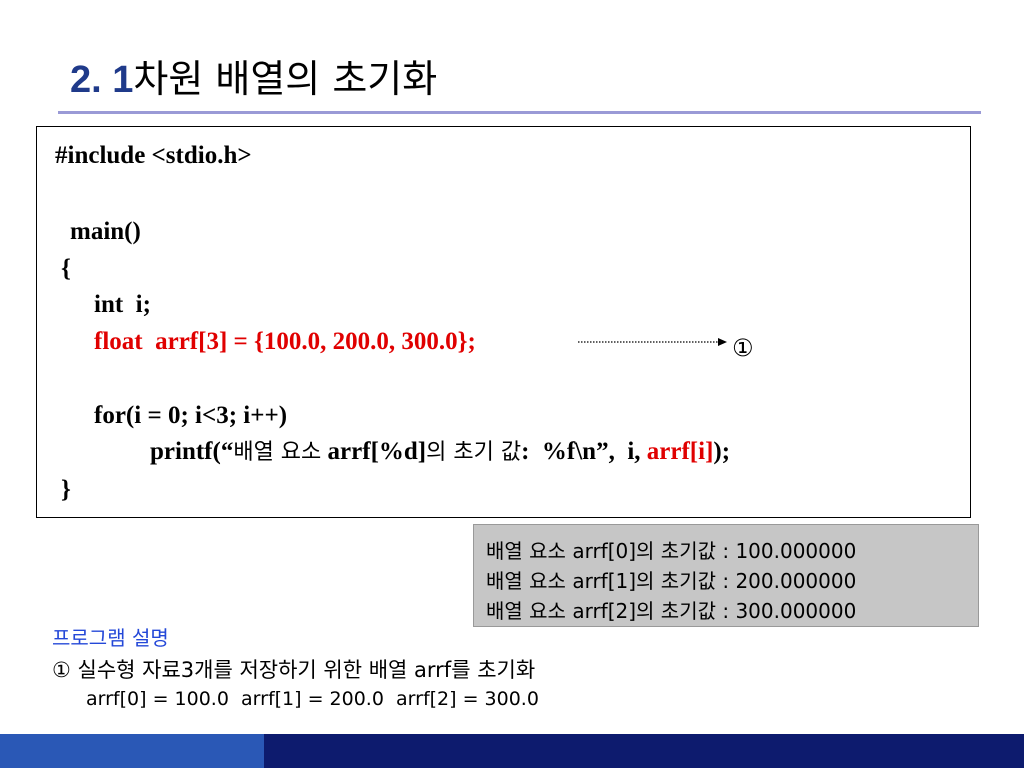 The height and width of the screenshot is (768, 1024). Describe the element at coordinates (722, 451) in the screenshot. I see `printf-part-d: );` at that location.